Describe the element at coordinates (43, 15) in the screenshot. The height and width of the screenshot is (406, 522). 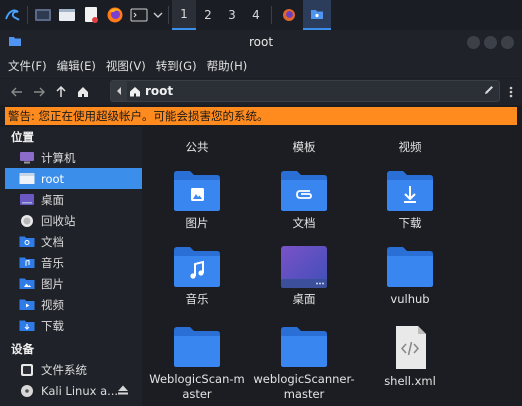
I see `show-desktop-icon` at that location.